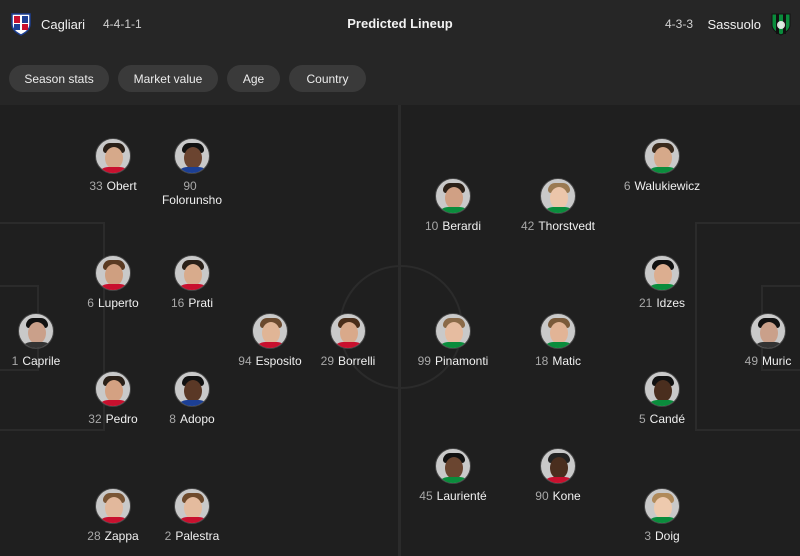 The image size is (800, 556). What do you see at coordinates (197, 419) in the screenshot?
I see `player-name: Adopo` at bounding box center [197, 419].